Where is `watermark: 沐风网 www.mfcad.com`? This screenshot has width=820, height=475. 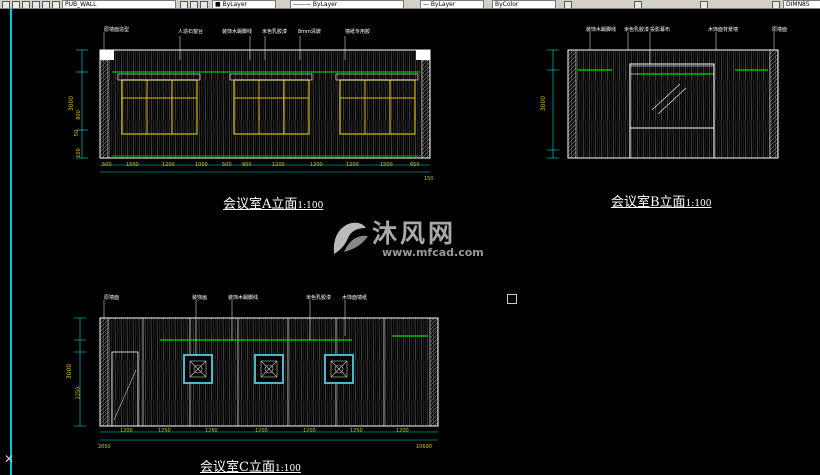 watermark: 沐风网 www.mfcad.com is located at coordinates (415, 239).